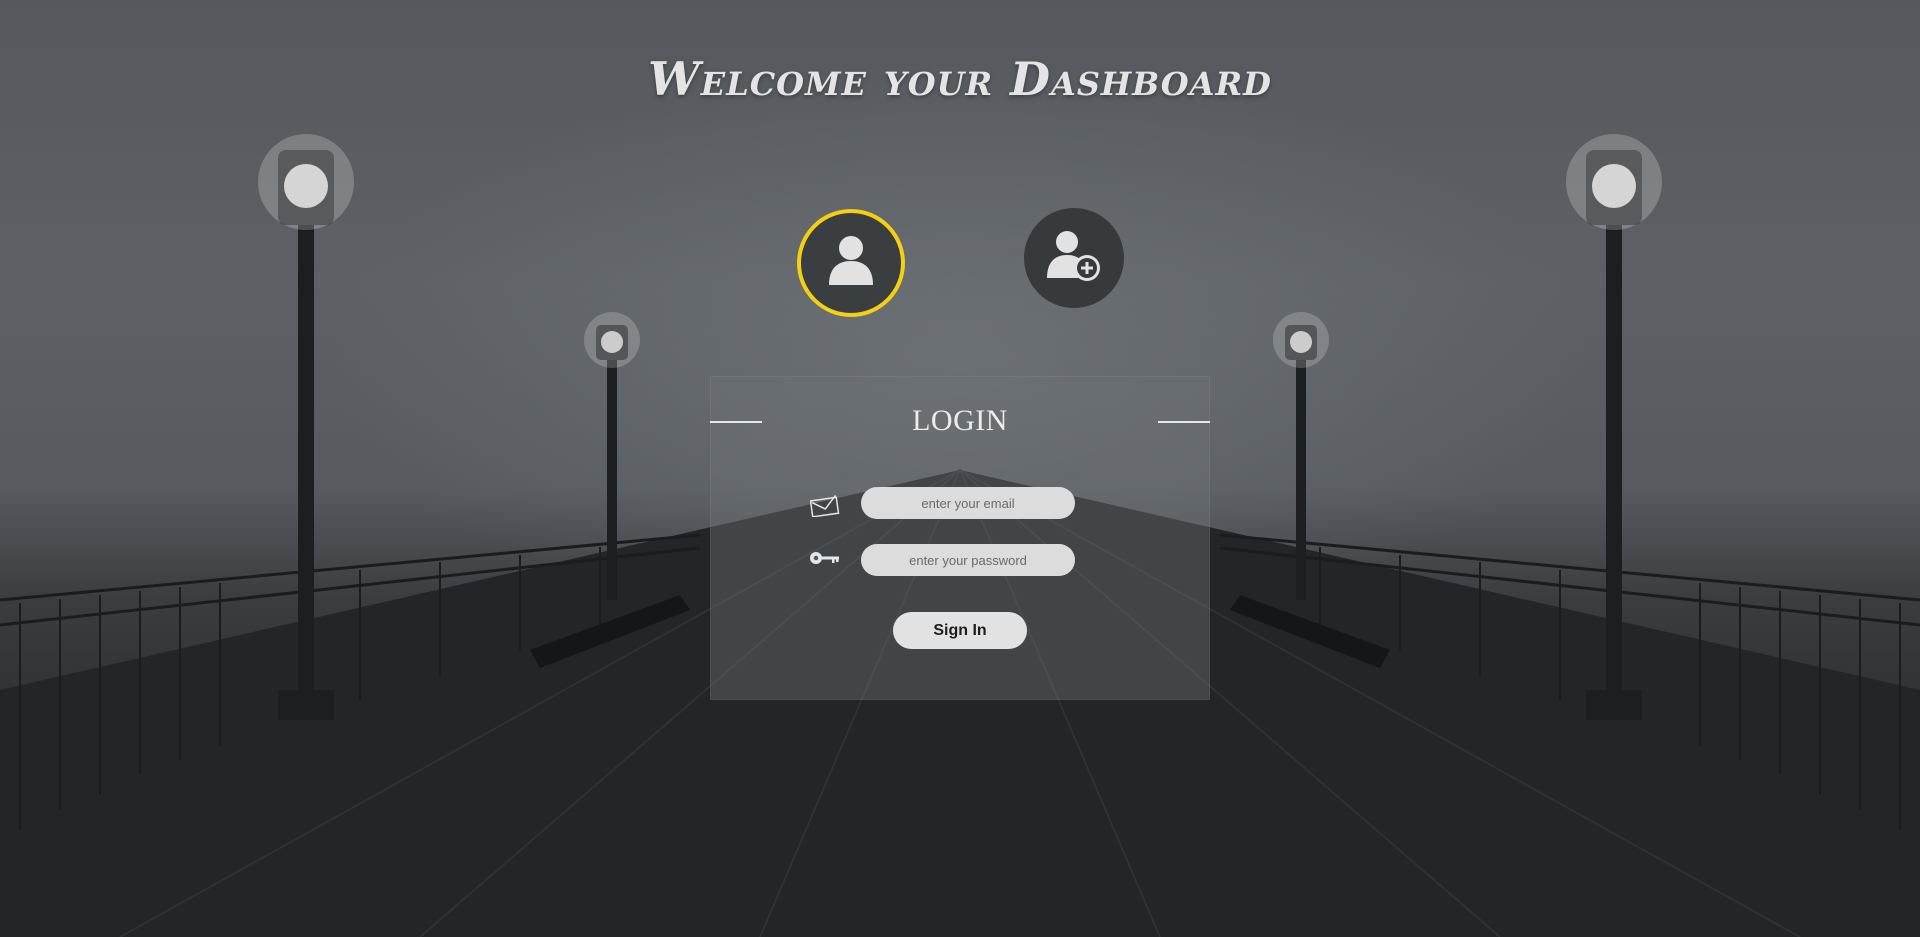 This screenshot has height=937, width=1920. I want to click on envelope-icon, so click(825, 506).